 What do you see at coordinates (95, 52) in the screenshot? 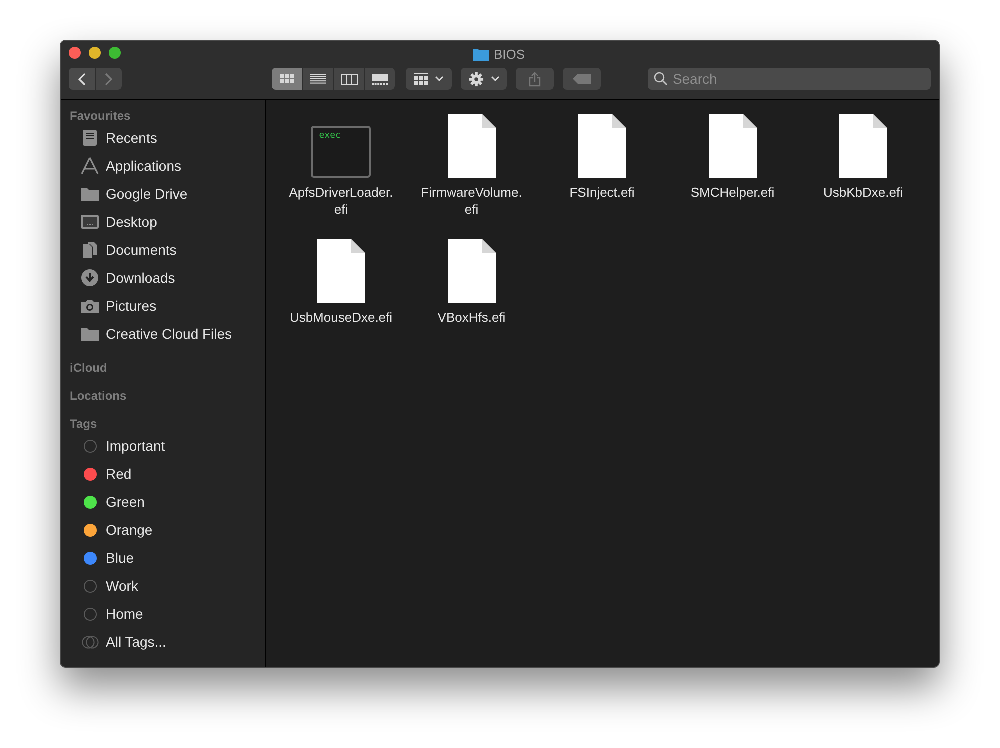
I see `minimize-button` at bounding box center [95, 52].